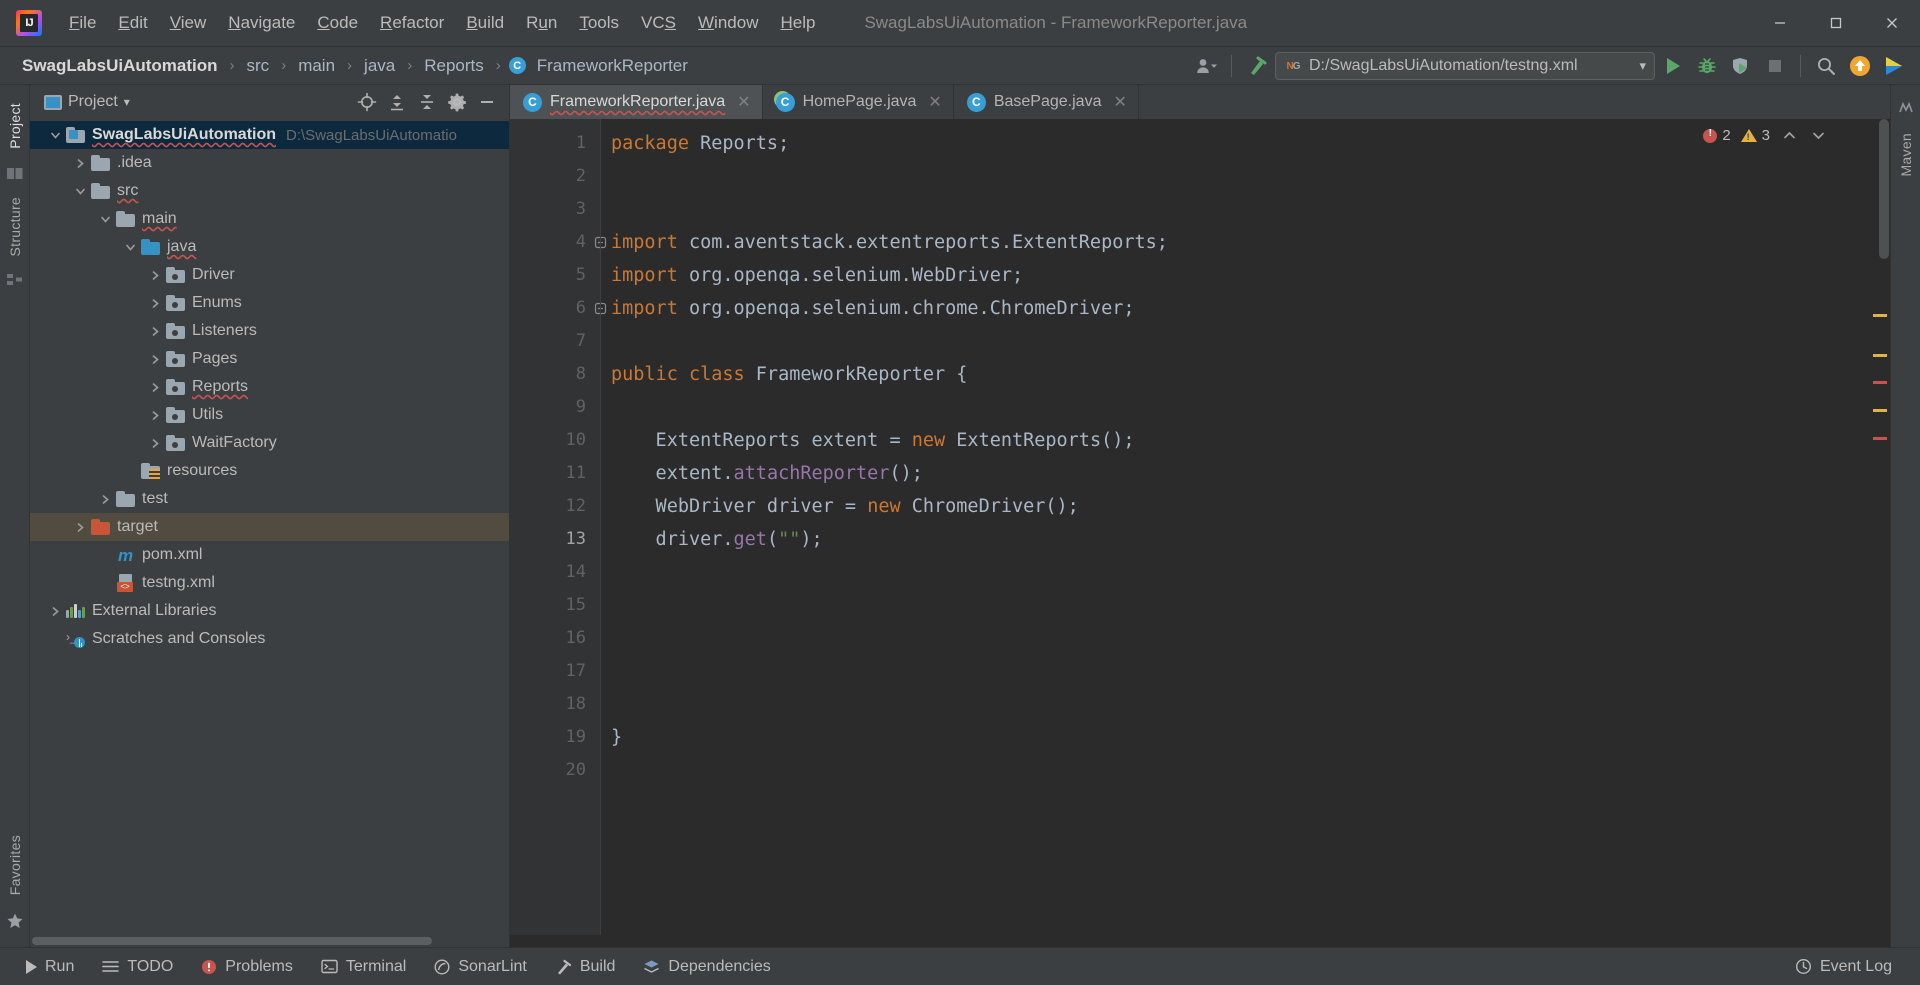 The height and width of the screenshot is (985, 1920). Describe the element at coordinates (454, 66) in the screenshot. I see `breadcrumb-item-reports: Reports` at that location.